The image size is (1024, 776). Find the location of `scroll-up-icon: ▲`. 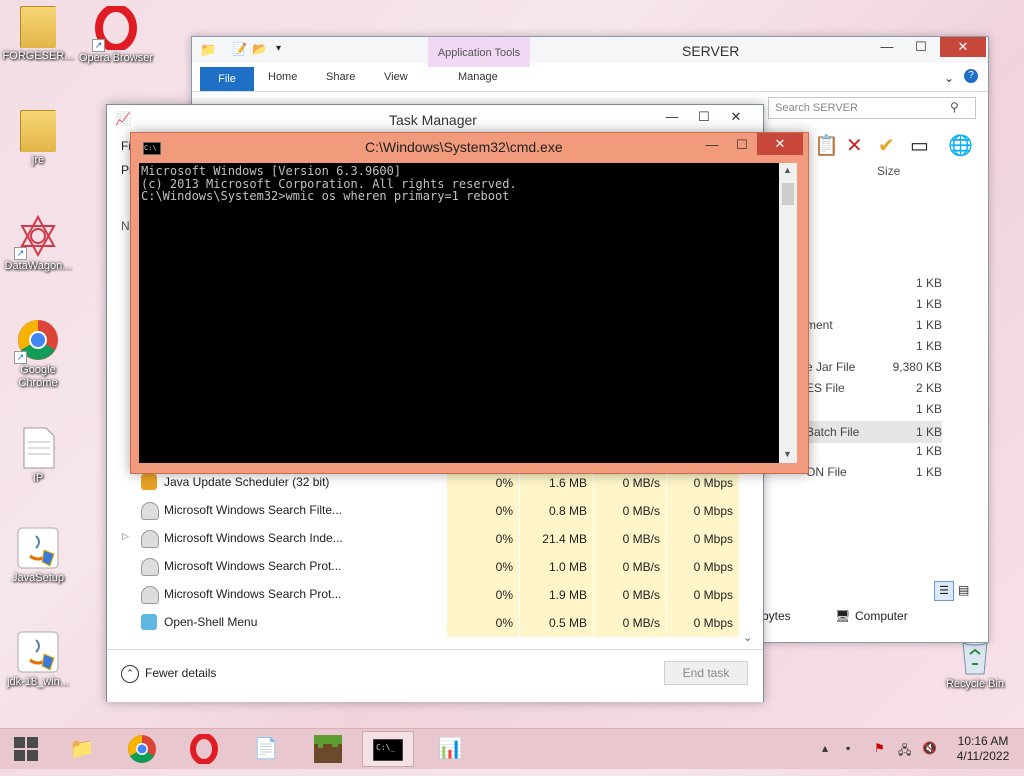

scroll-up-icon: ▲ is located at coordinates (787, 170).